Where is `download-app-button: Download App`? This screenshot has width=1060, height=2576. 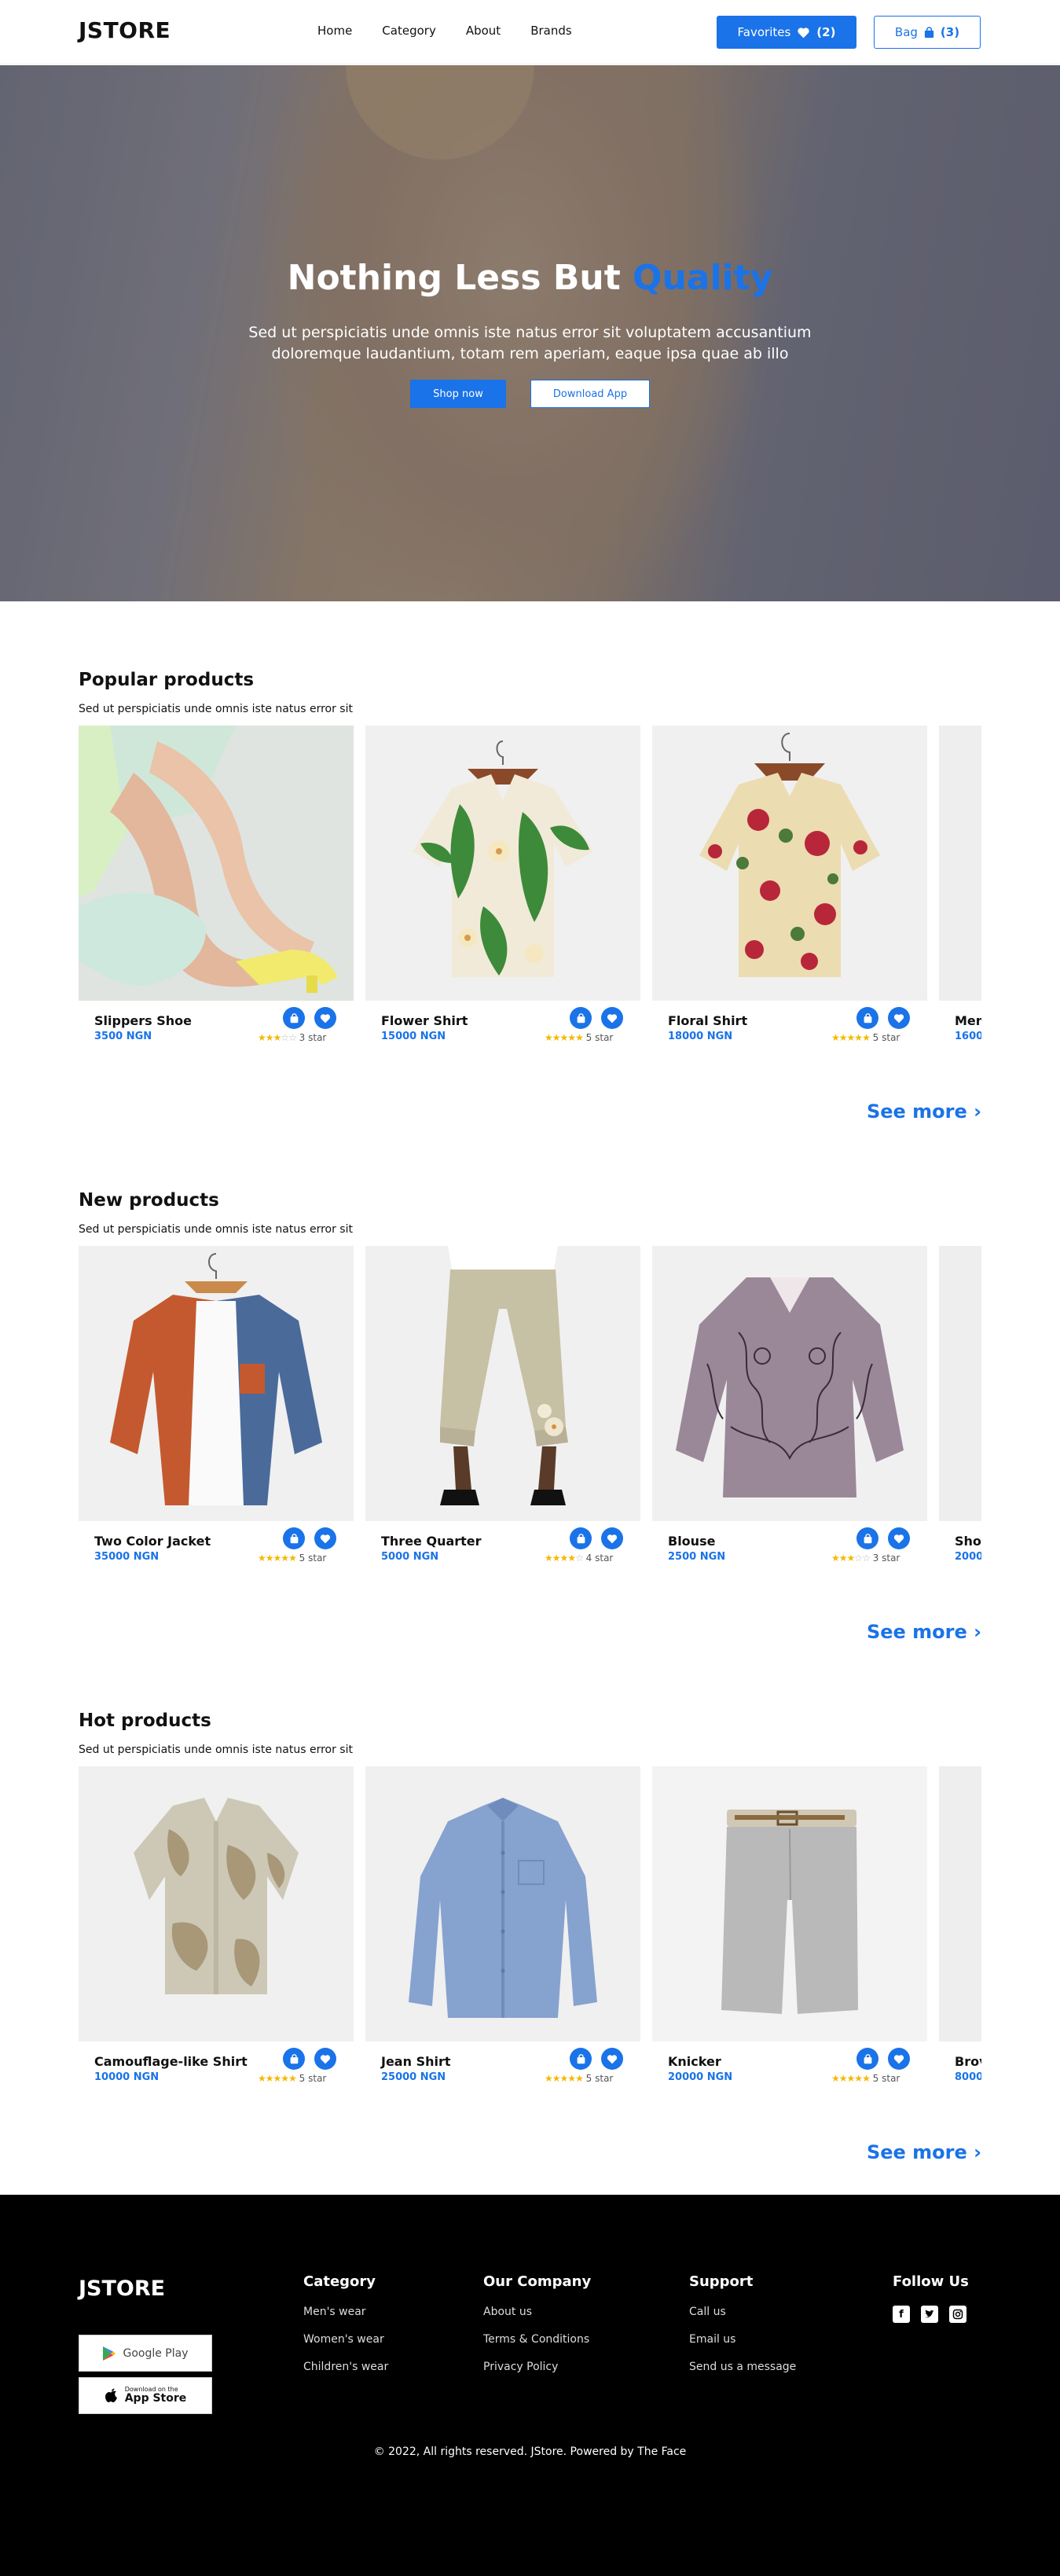
download-app-button: Download App is located at coordinates (590, 394).